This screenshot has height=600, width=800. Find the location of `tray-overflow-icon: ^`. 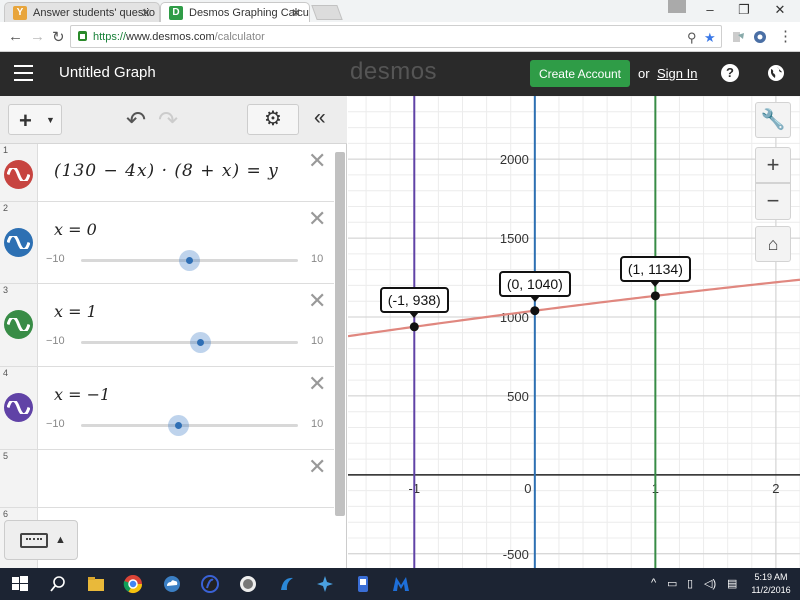

tray-overflow-icon: ^ is located at coordinates (653, 583).